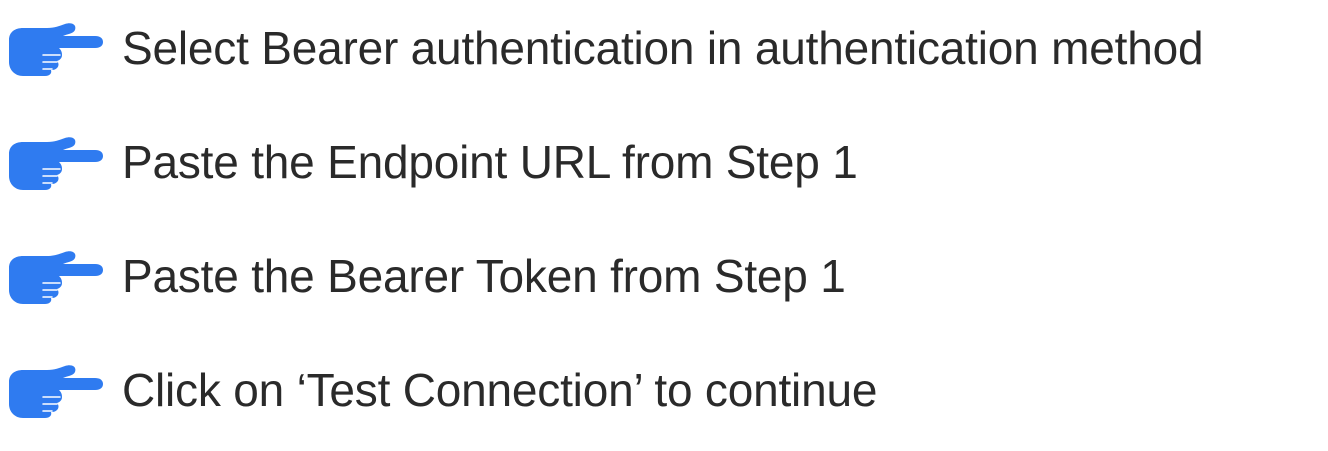 This screenshot has width=1328, height=451. What do you see at coordinates (490, 162) in the screenshot?
I see `instruction-step-text: Paste the Endpoint URL from Step 1` at bounding box center [490, 162].